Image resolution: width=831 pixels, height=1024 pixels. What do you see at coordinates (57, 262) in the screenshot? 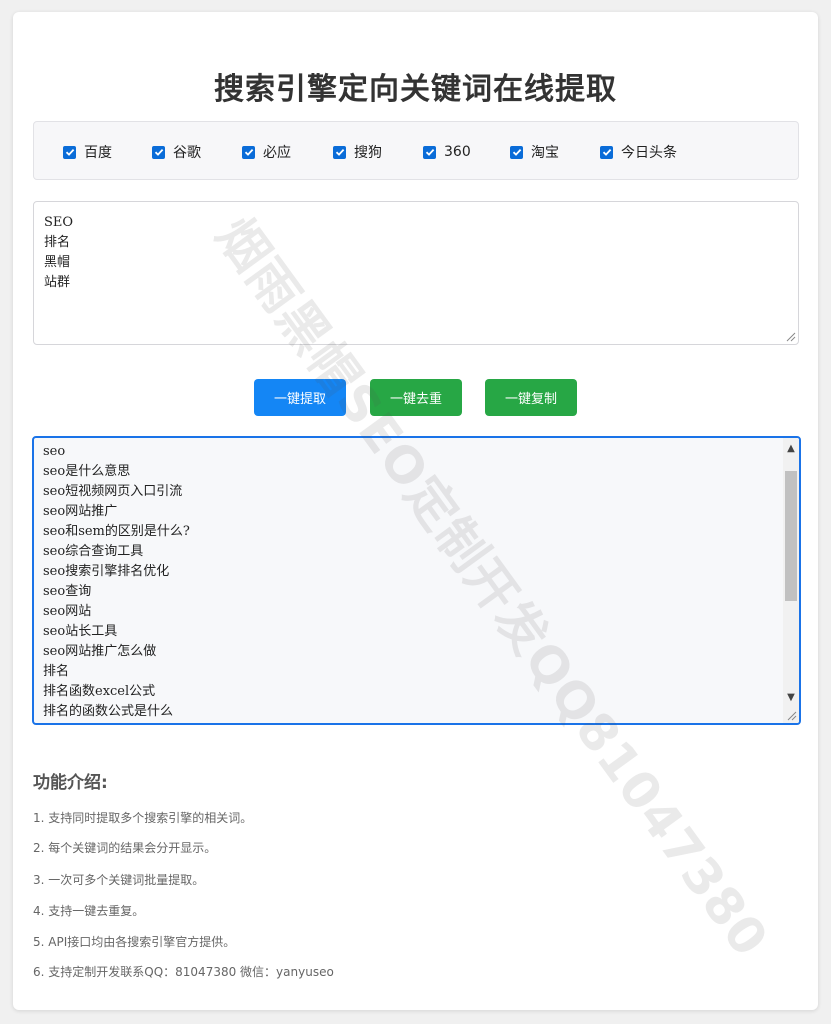
I see `keyword-line: 黑帽` at bounding box center [57, 262].